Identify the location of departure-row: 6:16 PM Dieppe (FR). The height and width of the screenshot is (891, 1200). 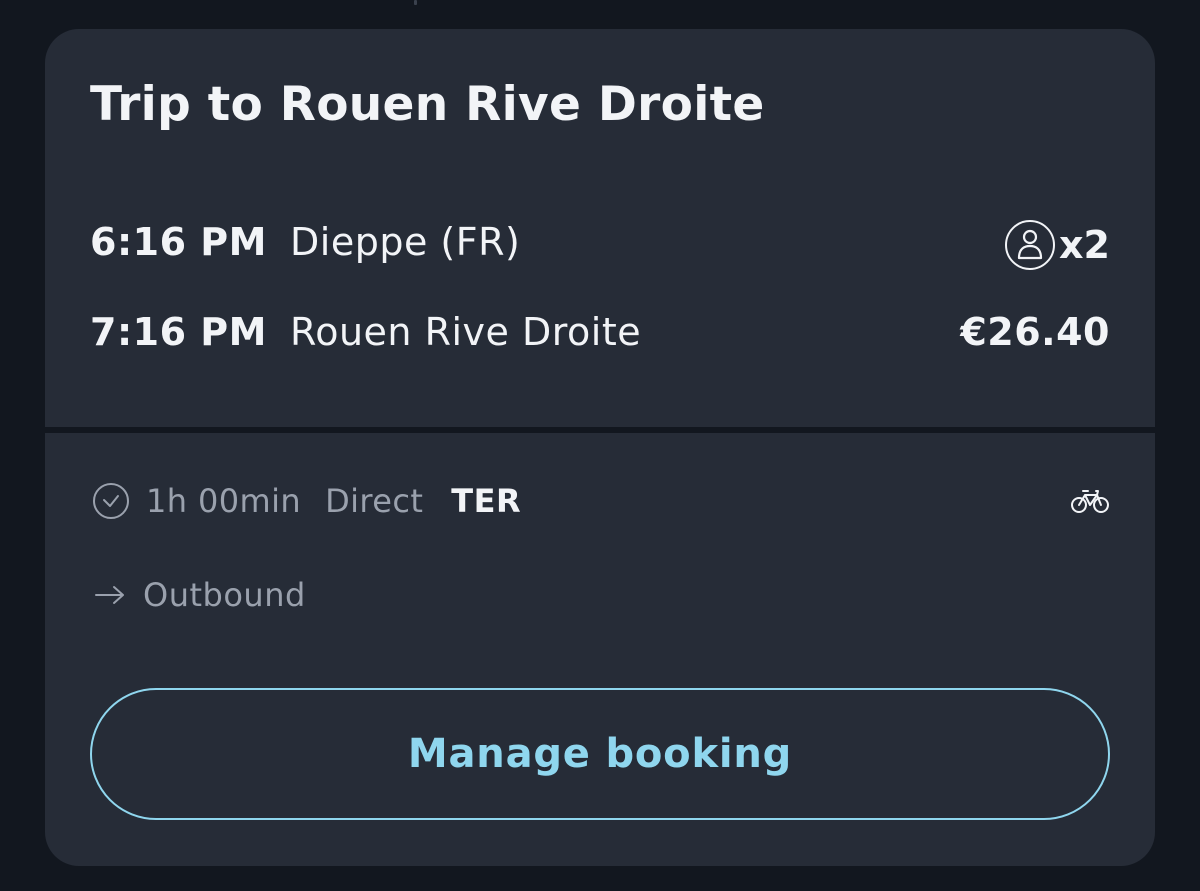
(305, 242).